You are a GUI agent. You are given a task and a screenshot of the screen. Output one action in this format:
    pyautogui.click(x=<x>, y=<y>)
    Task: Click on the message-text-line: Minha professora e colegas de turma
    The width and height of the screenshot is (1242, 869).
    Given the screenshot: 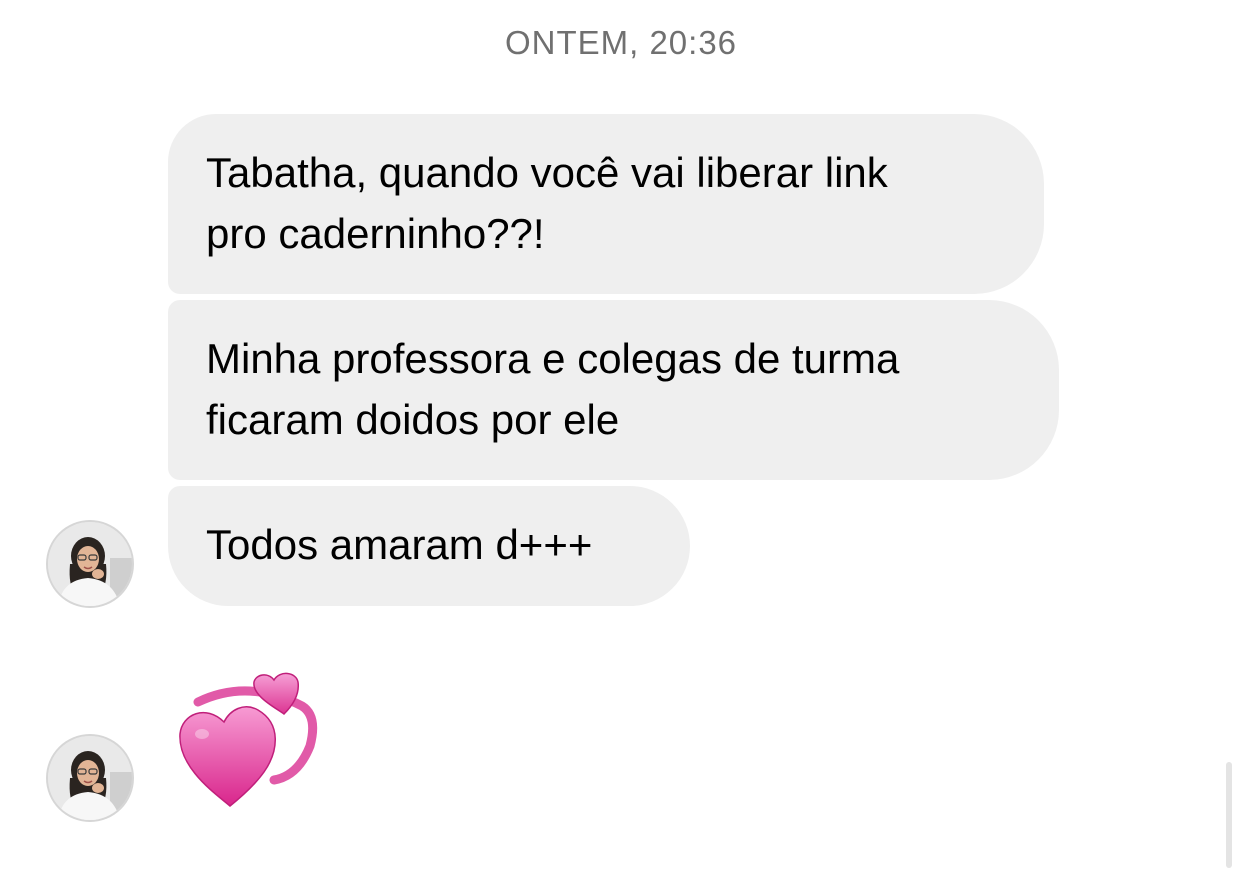 What is the action you would take?
    pyautogui.click(x=553, y=358)
    